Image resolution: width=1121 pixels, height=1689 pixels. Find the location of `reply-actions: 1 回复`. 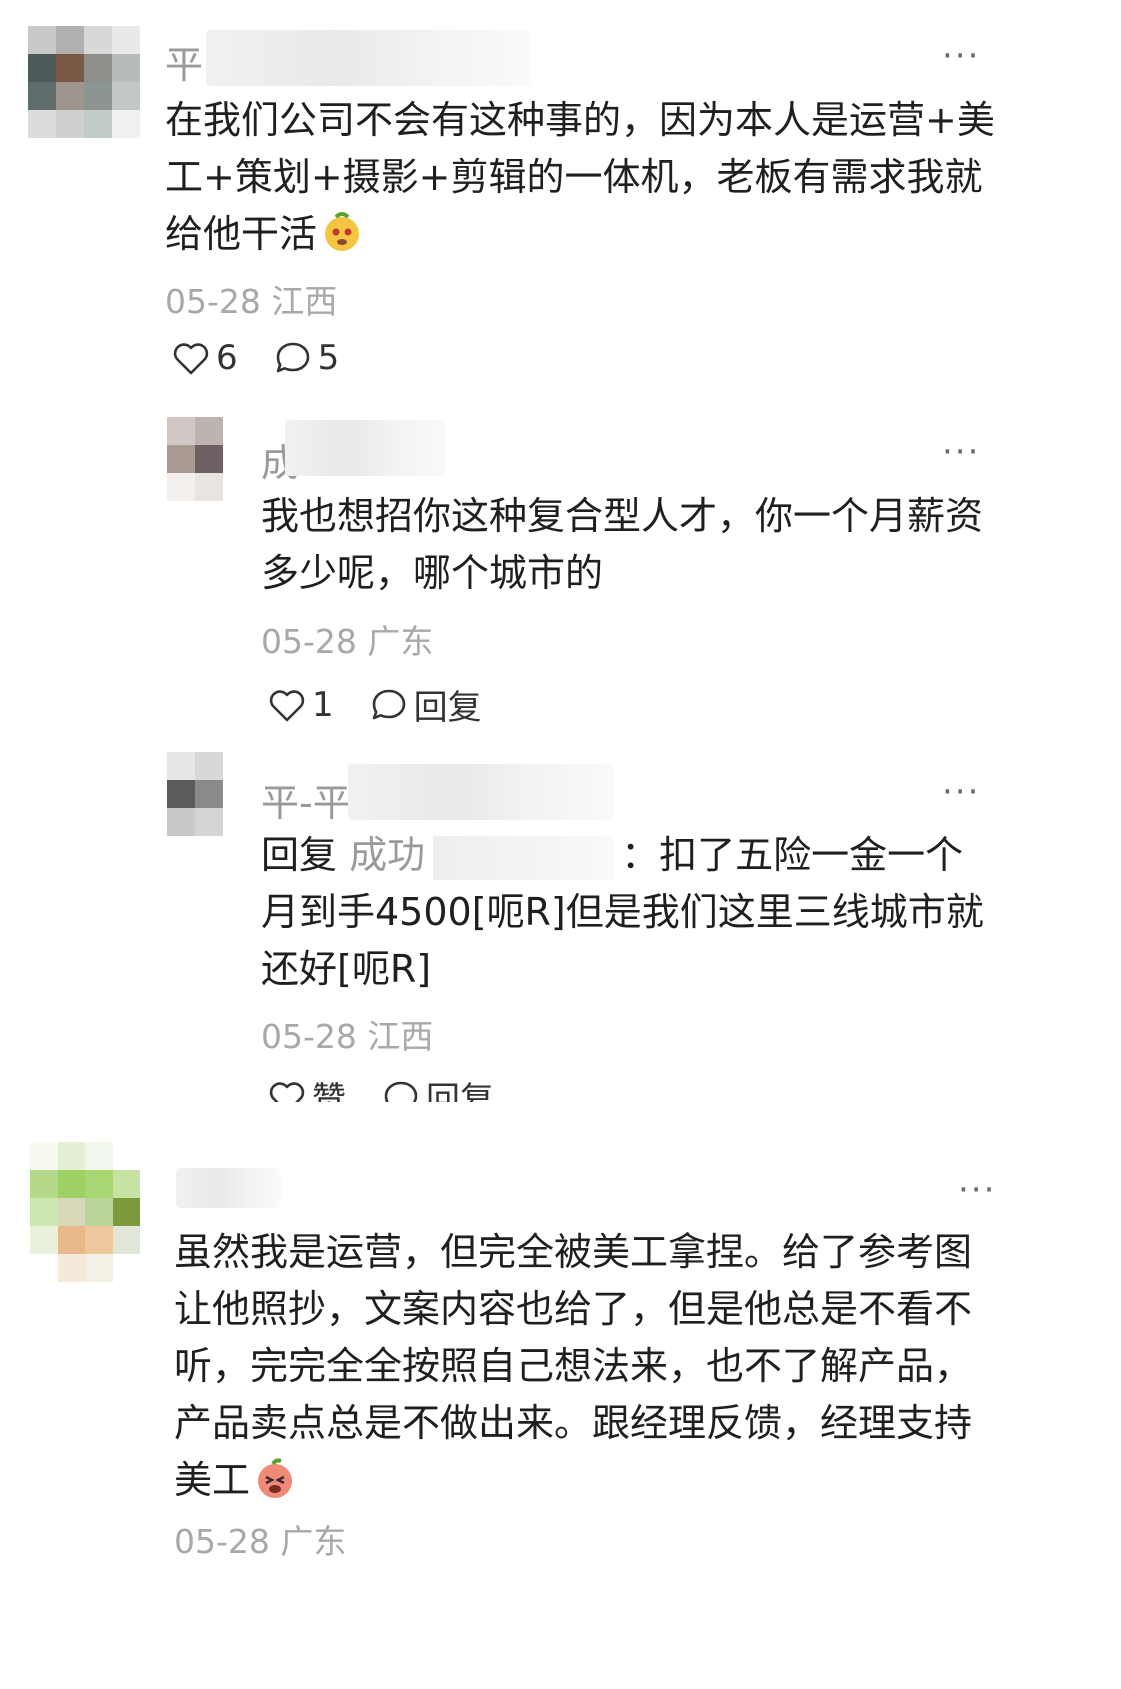

reply-actions: 1 回复 is located at coordinates (375, 704).